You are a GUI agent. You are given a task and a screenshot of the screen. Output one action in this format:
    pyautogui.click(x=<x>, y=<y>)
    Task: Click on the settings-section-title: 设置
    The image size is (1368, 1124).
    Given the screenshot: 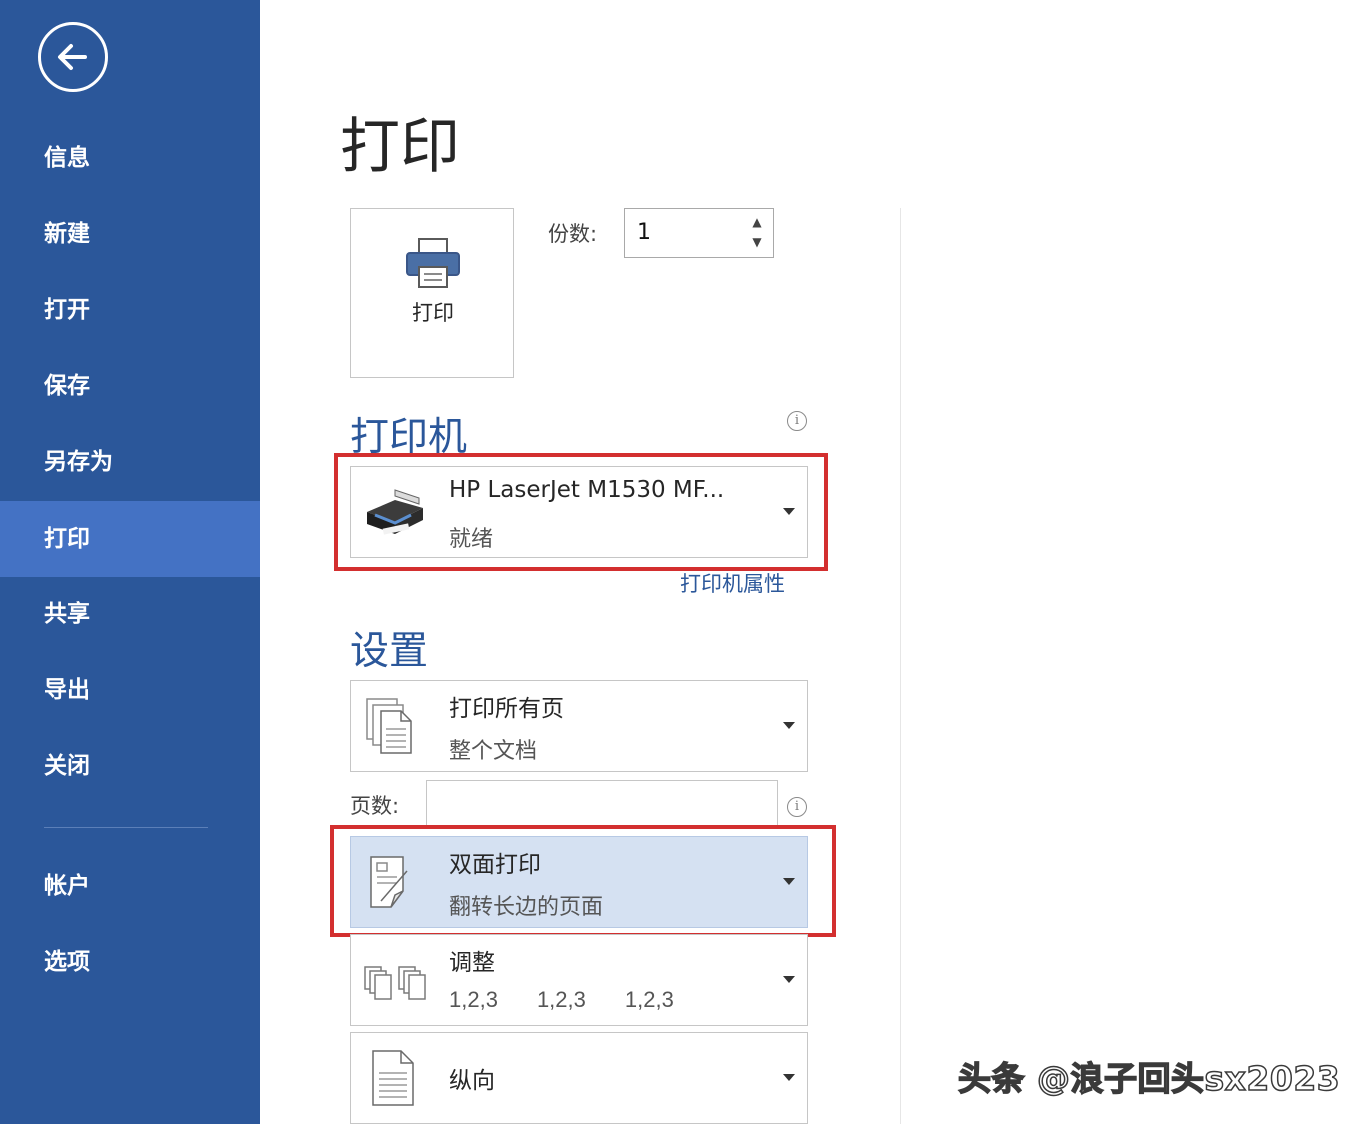 What is the action you would take?
    pyautogui.click(x=389, y=651)
    